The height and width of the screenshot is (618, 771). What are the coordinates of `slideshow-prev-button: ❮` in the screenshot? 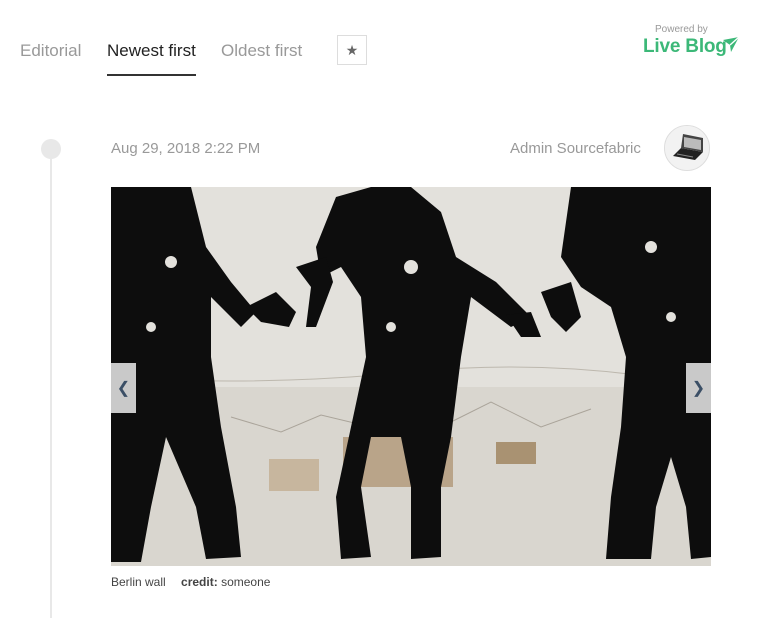 It's located at (123, 388).